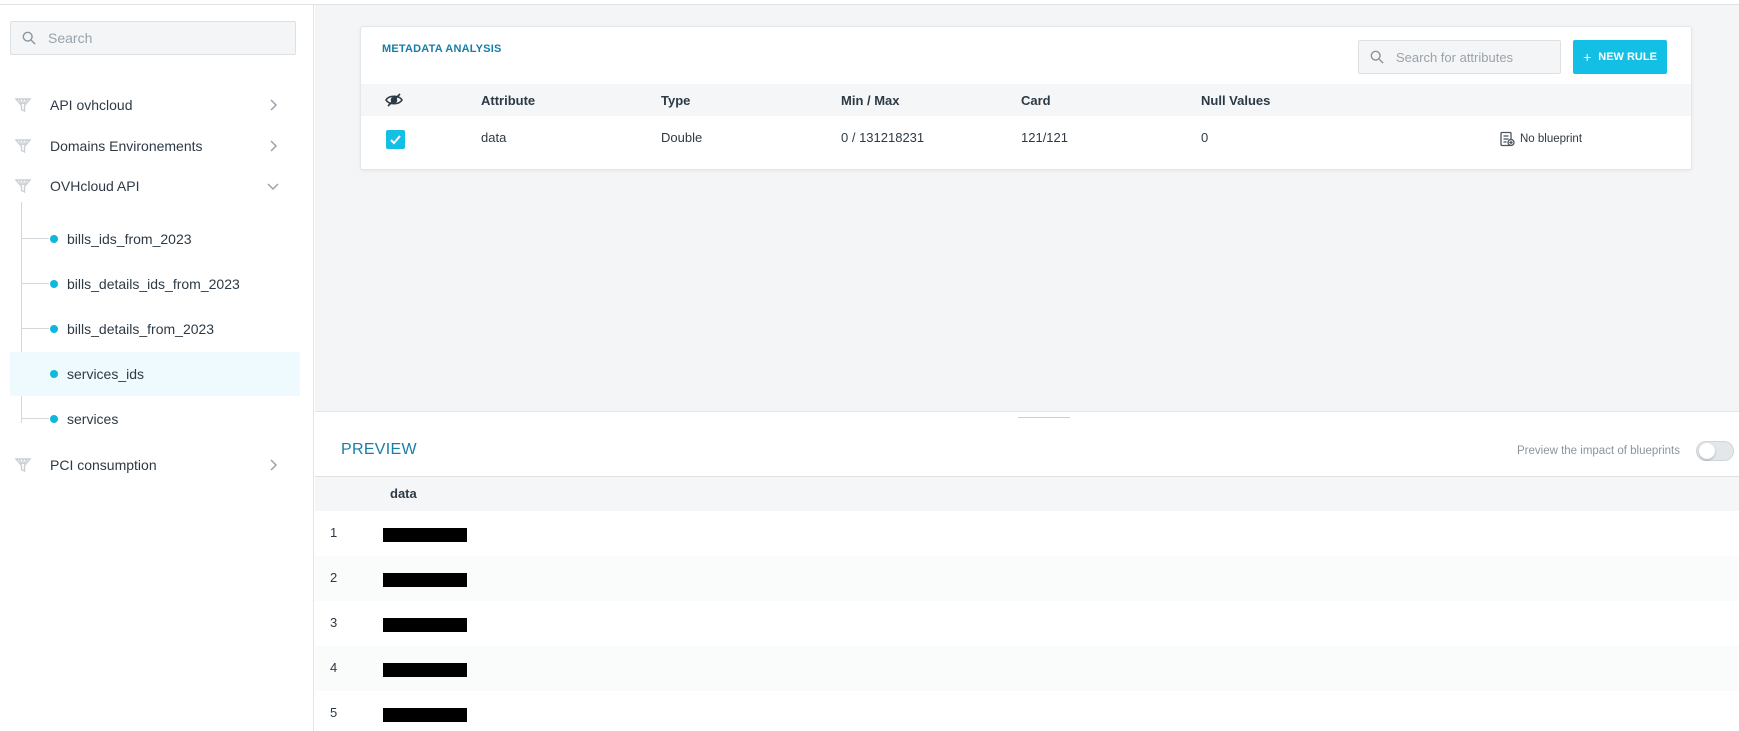  Describe the element at coordinates (1036, 100) in the screenshot. I see `column-header: Card` at that location.